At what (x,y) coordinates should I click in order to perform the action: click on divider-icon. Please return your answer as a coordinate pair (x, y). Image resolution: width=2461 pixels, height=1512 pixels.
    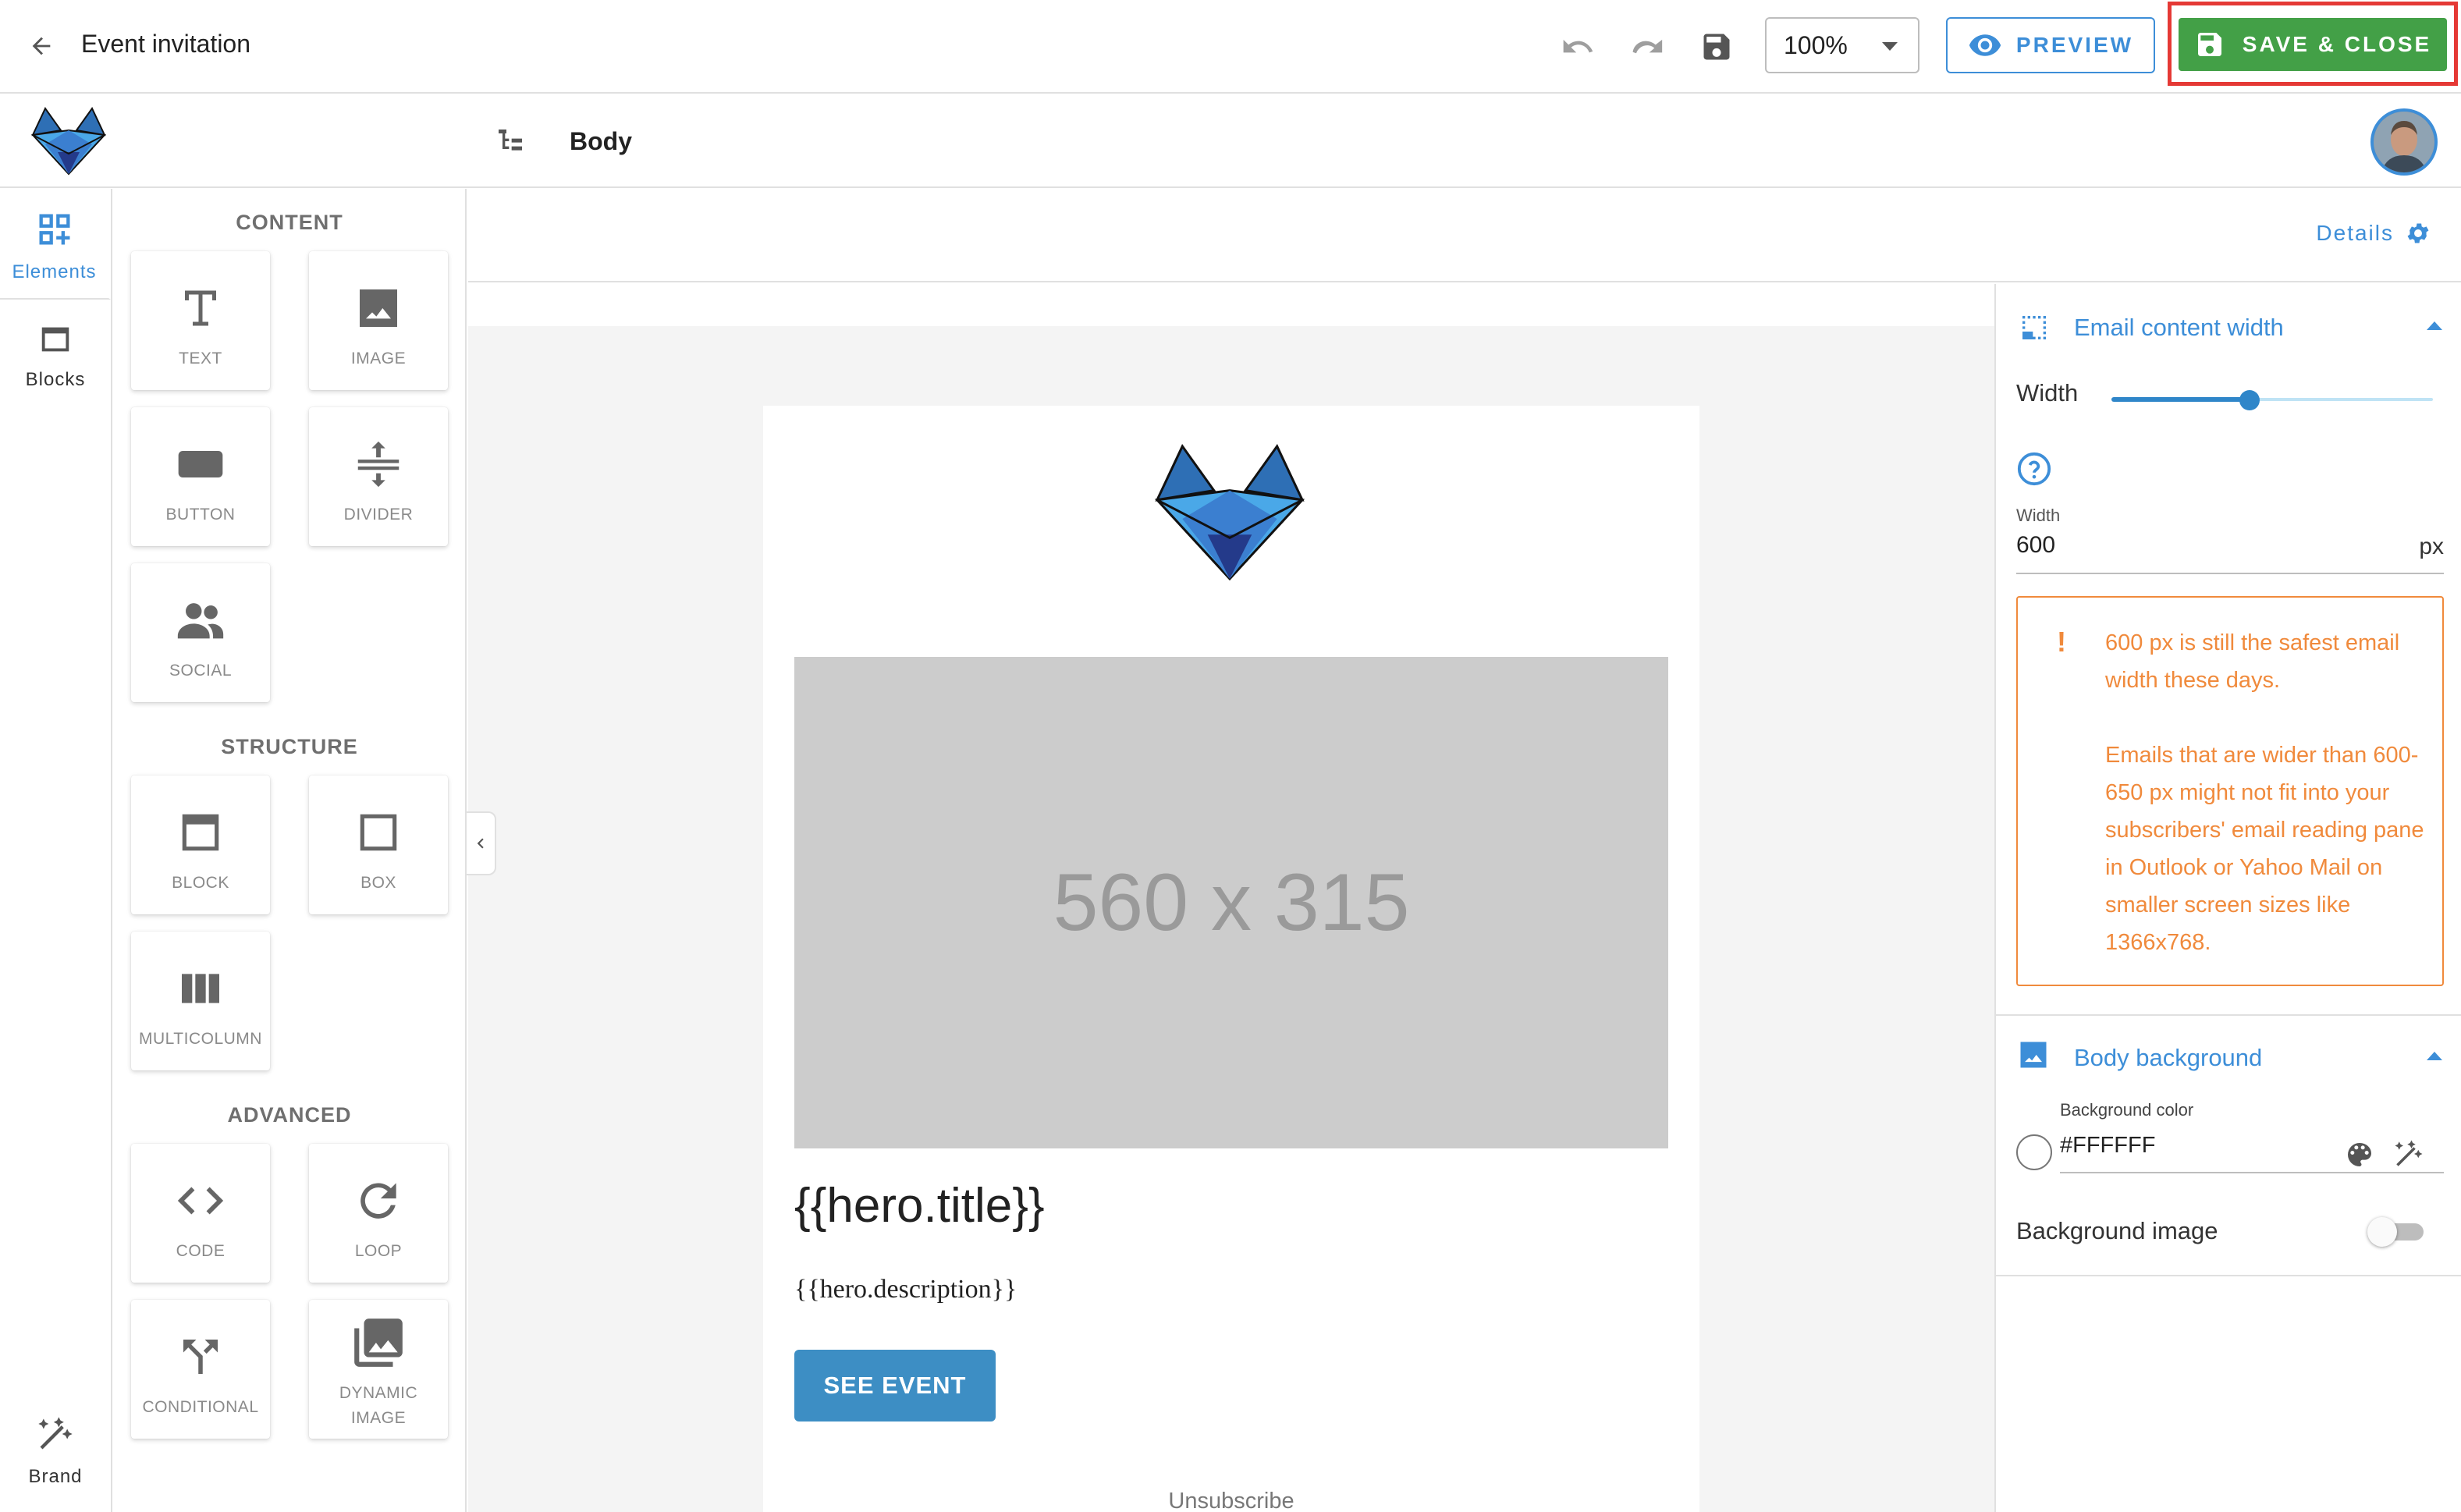
    Looking at the image, I should click on (378, 465).